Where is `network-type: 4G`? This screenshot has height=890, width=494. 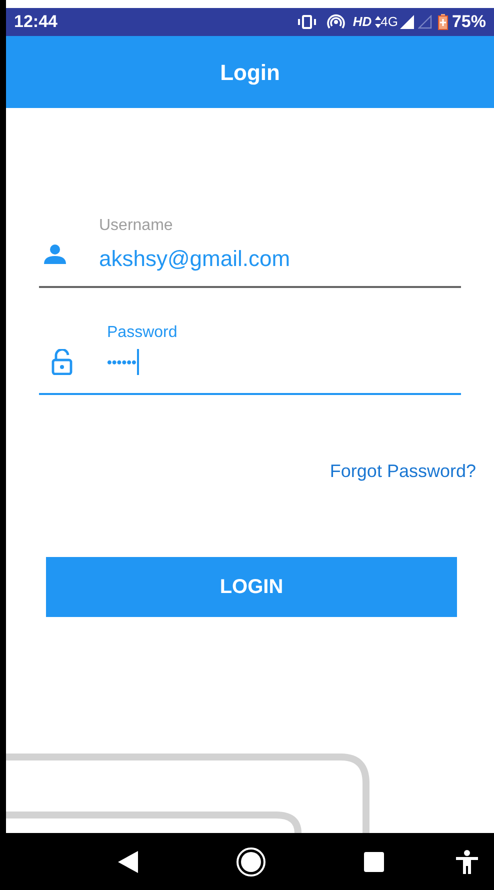 network-type: 4G is located at coordinates (389, 22).